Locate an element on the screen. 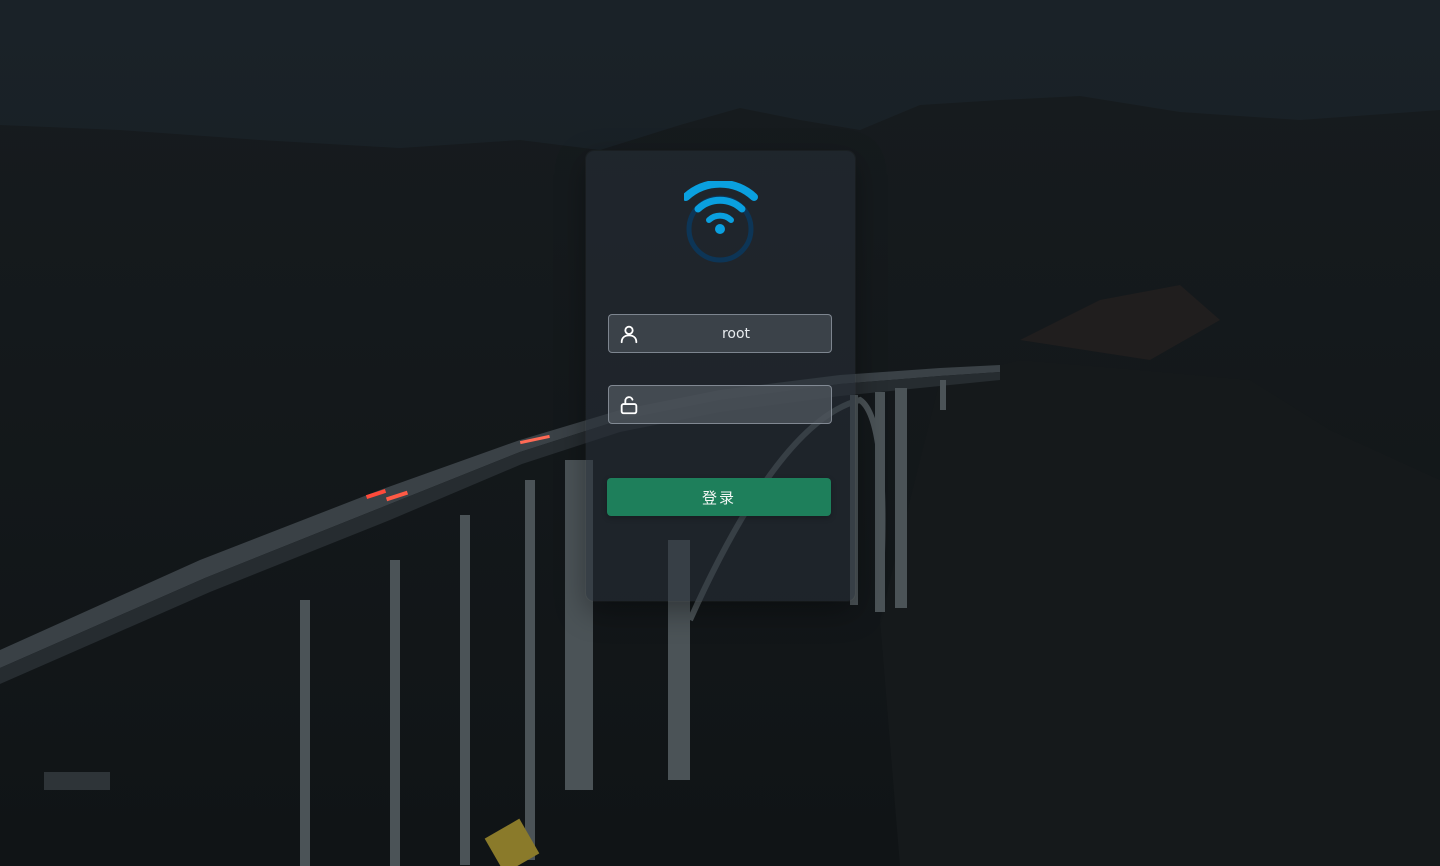 This screenshot has height=866, width=1440. password-field is located at coordinates (735, 404).